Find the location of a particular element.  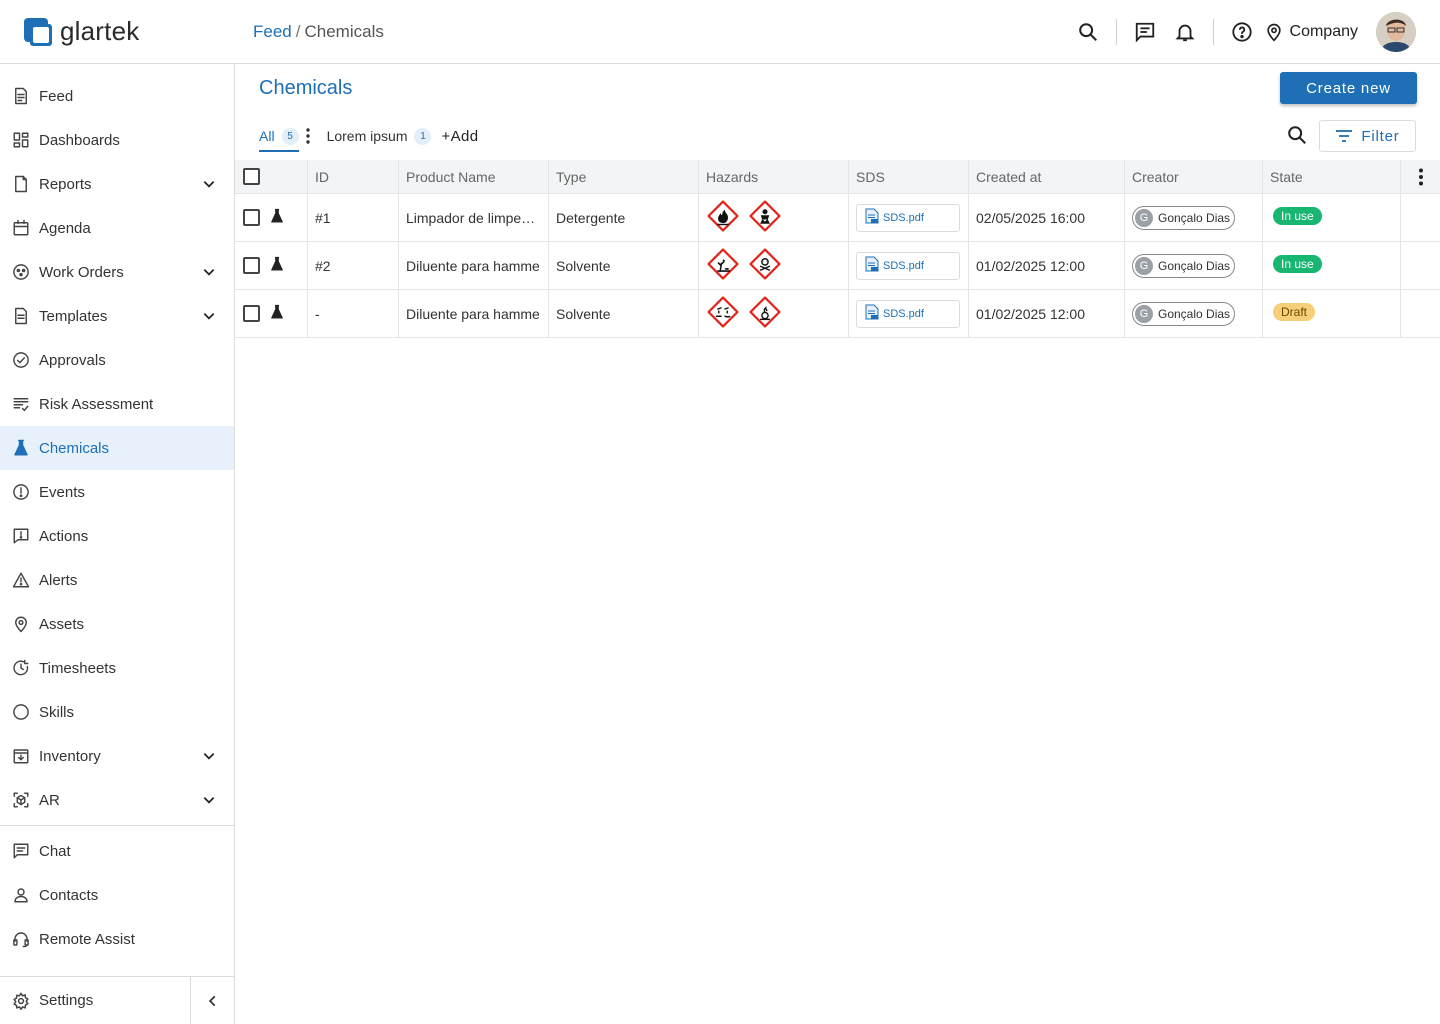

sidebar-item-ar: AR is located at coordinates (117, 800).